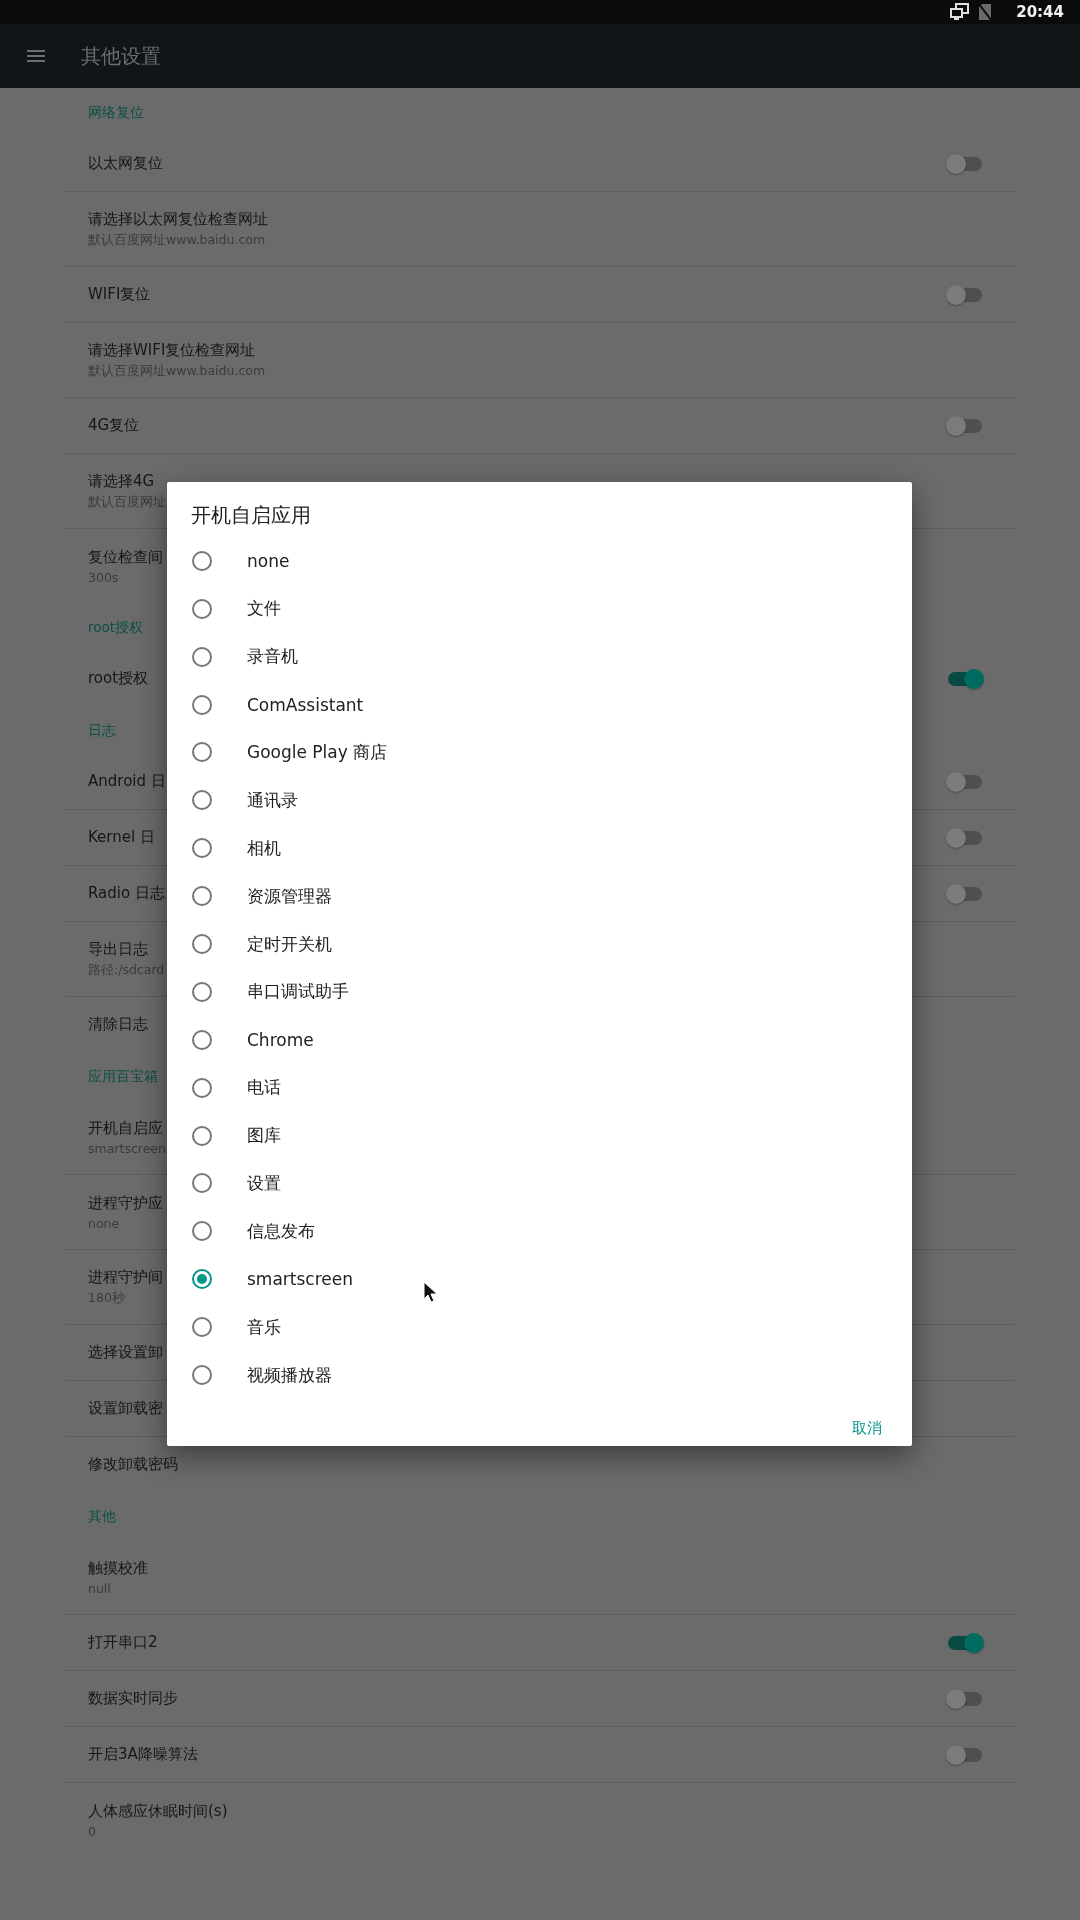 Image resolution: width=1080 pixels, height=1920 pixels. Describe the element at coordinates (289, 1375) in the screenshot. I see `option-label: 视频播放器` at that location.